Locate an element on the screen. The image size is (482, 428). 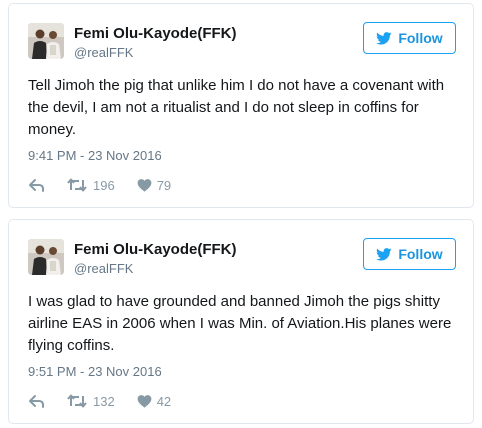
retweet-button: 132 is located at coordinates (91, 401).